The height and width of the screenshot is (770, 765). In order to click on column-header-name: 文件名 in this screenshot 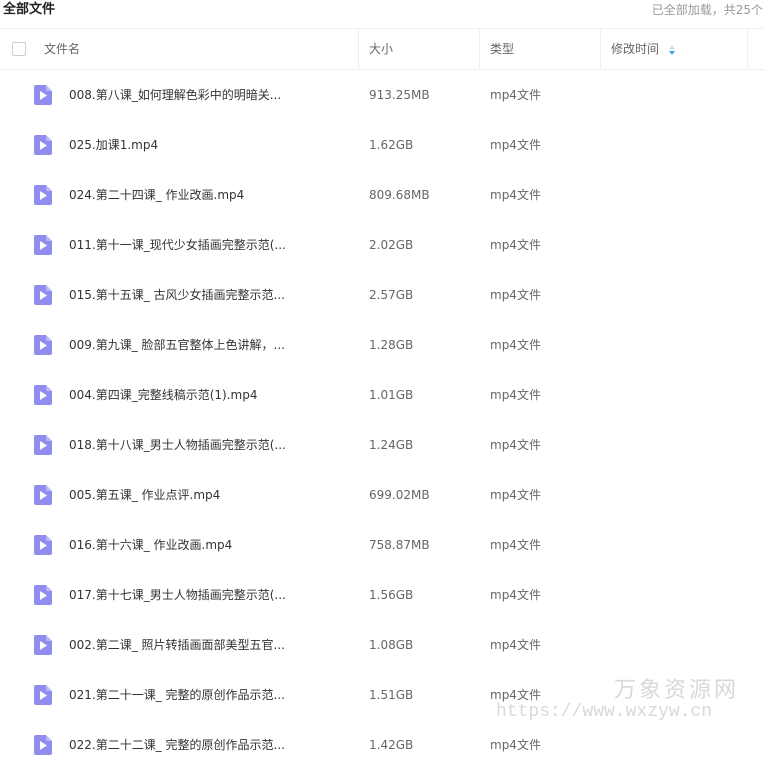, I will do `click(201, 49)`.